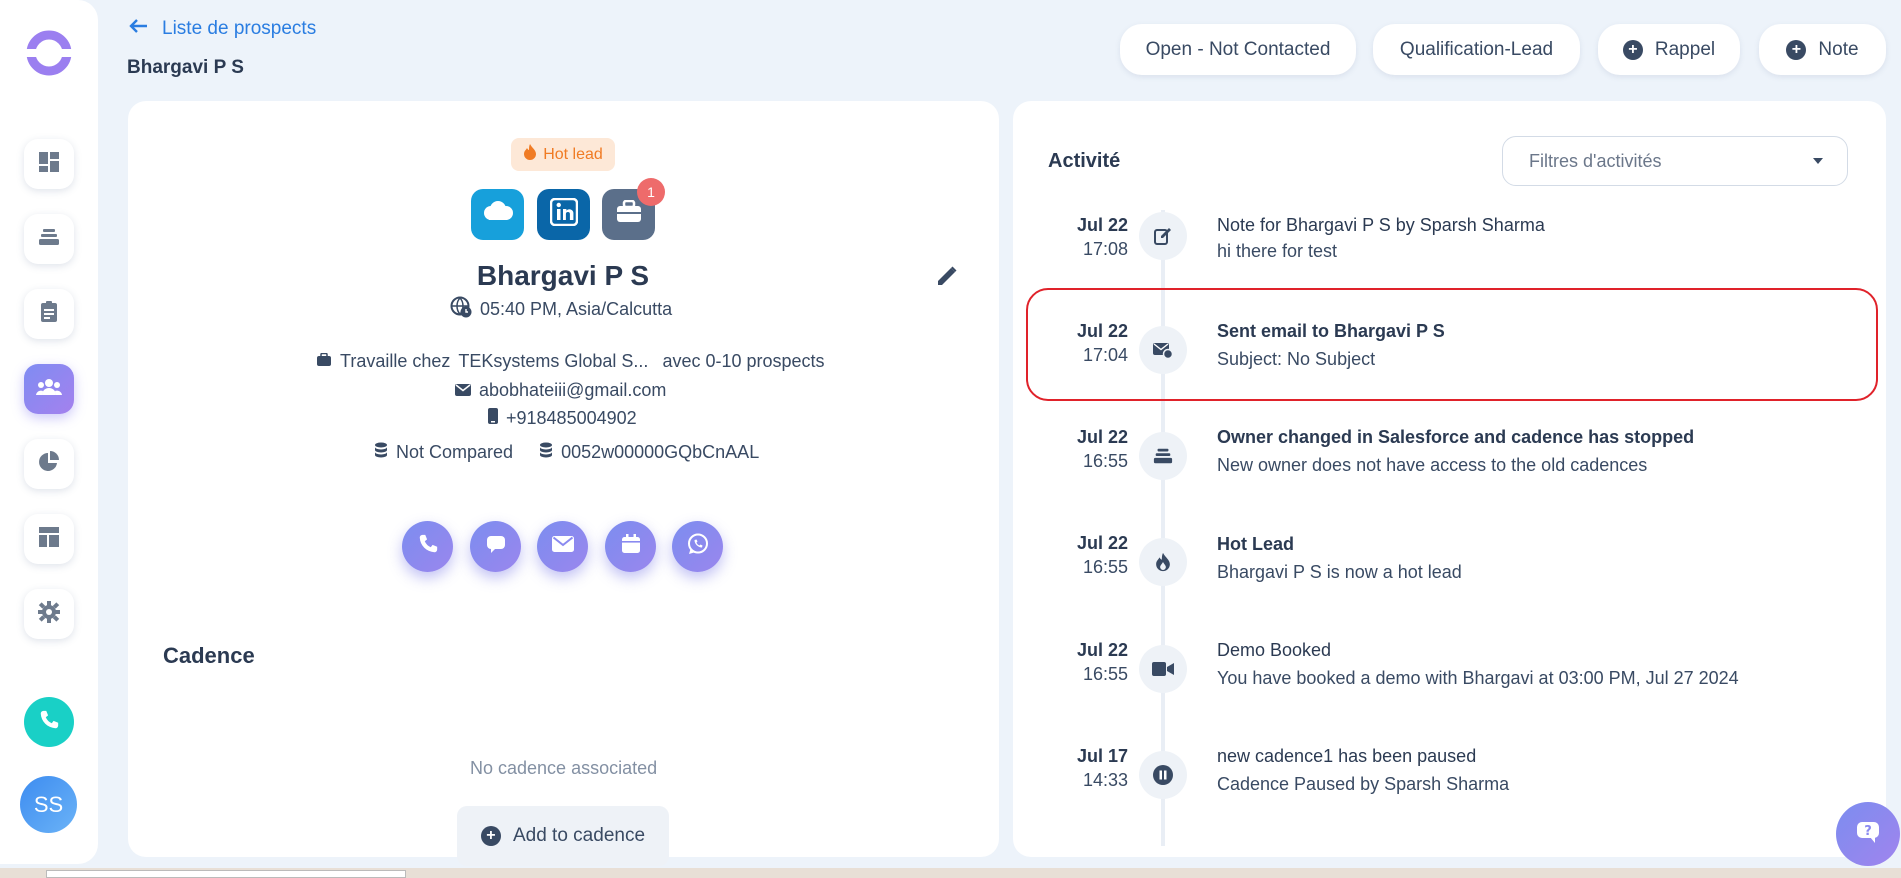 This screenshot has width=1901, height=878. Describe the element at coordinates (564, 768) in the screenshot. I see `cadence-empty-state: No cadence associated` at that location.